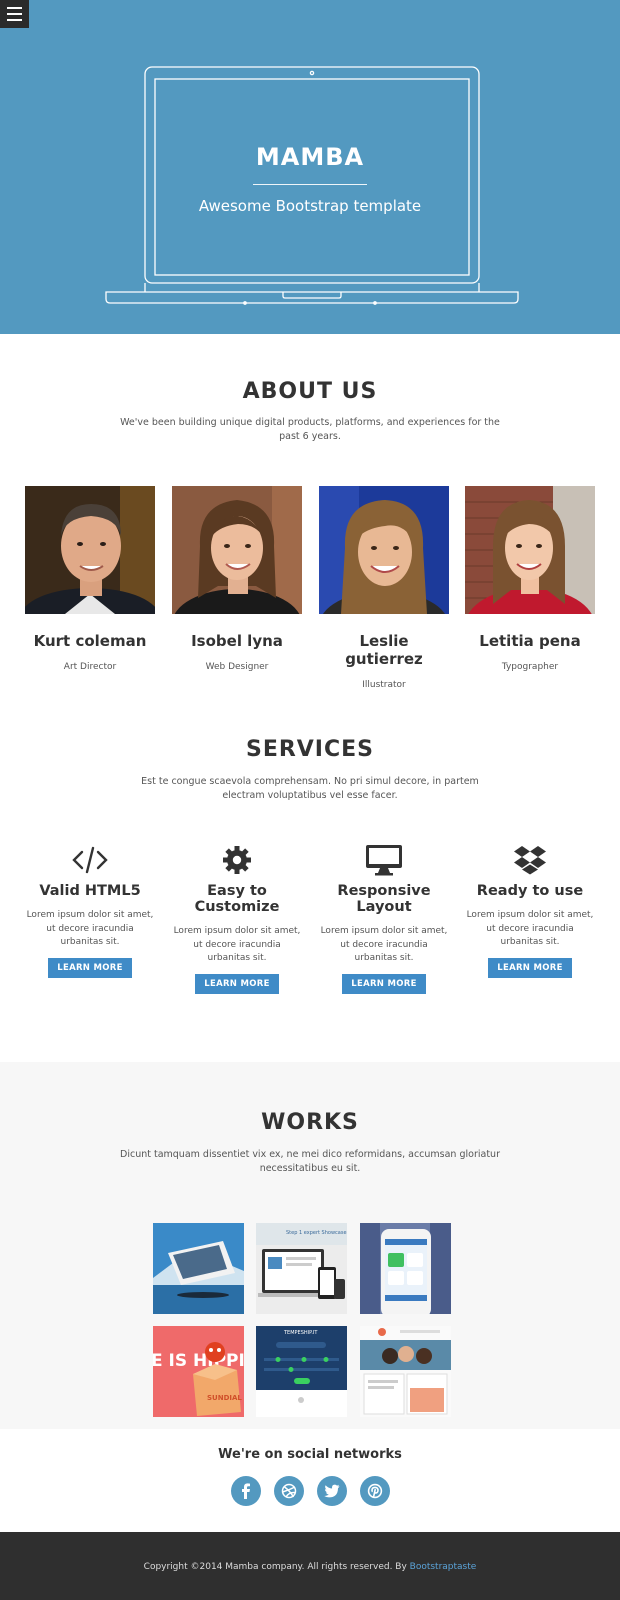 The height and width of the screenshot is (1600, 620). I want to click on team-member: Letitia pena Typographer, so click(530, 579).